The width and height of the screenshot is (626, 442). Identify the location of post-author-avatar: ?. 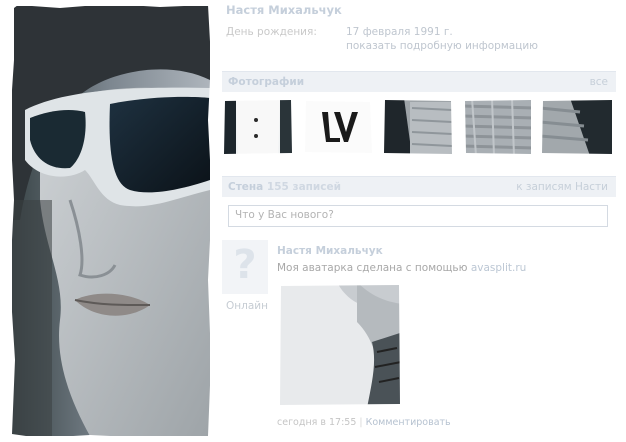
(245, 267).